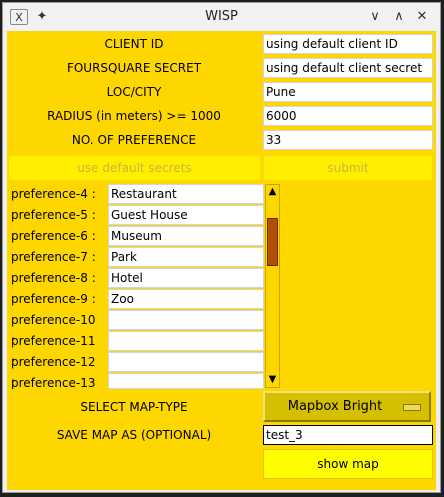  Describe the element at coordinates (134, 168) in the screenshot. I see `default-secrets-button: use default secrets` at that location.